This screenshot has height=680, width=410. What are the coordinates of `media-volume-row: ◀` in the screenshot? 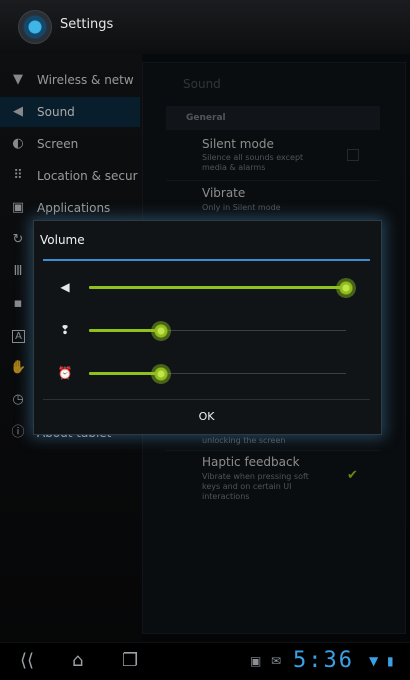 It's located at (207, 287).